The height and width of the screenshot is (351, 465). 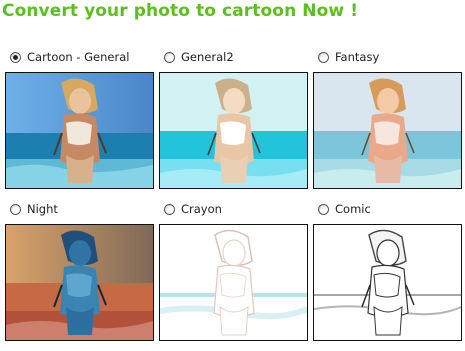 I want to click on option-label: Night, so click(x=42, y=209).